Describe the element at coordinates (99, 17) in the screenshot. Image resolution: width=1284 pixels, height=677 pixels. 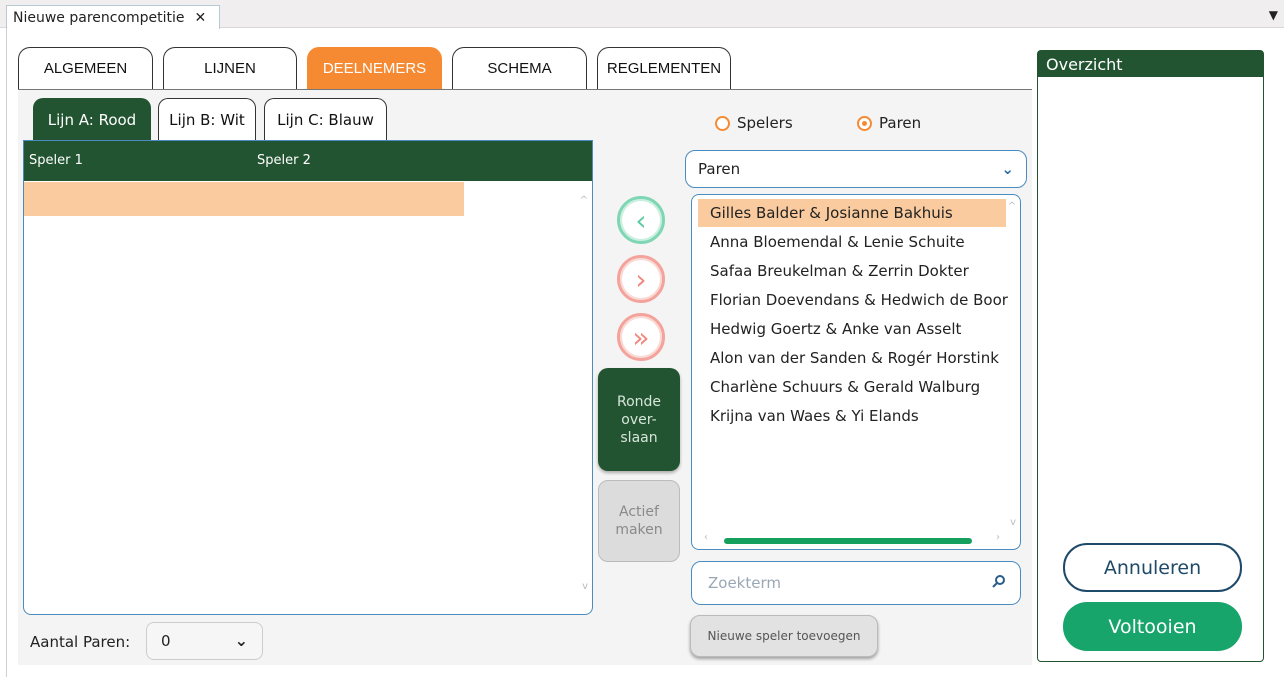
I see `document-tab-title: Nieuwe parencompetitie` at that location.